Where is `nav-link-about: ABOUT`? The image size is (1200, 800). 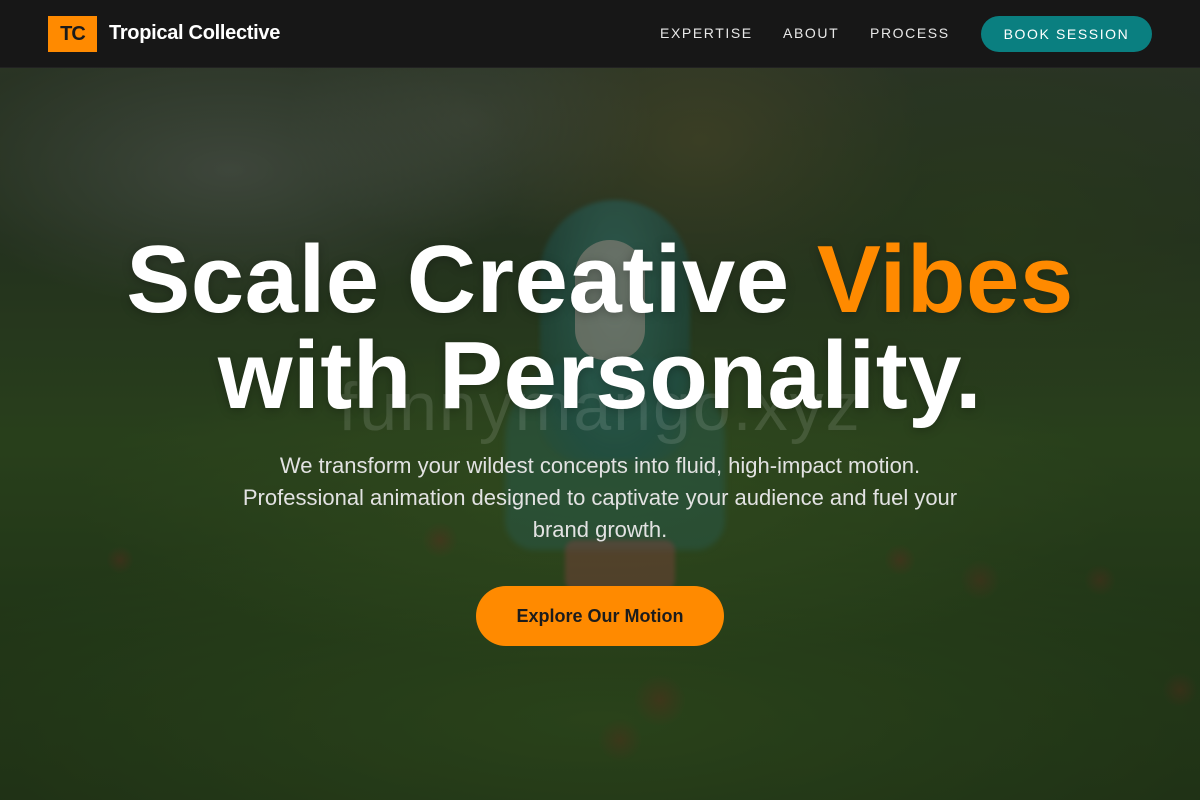 nav-link-about: ABOUT is located at coordinates (811, 33).